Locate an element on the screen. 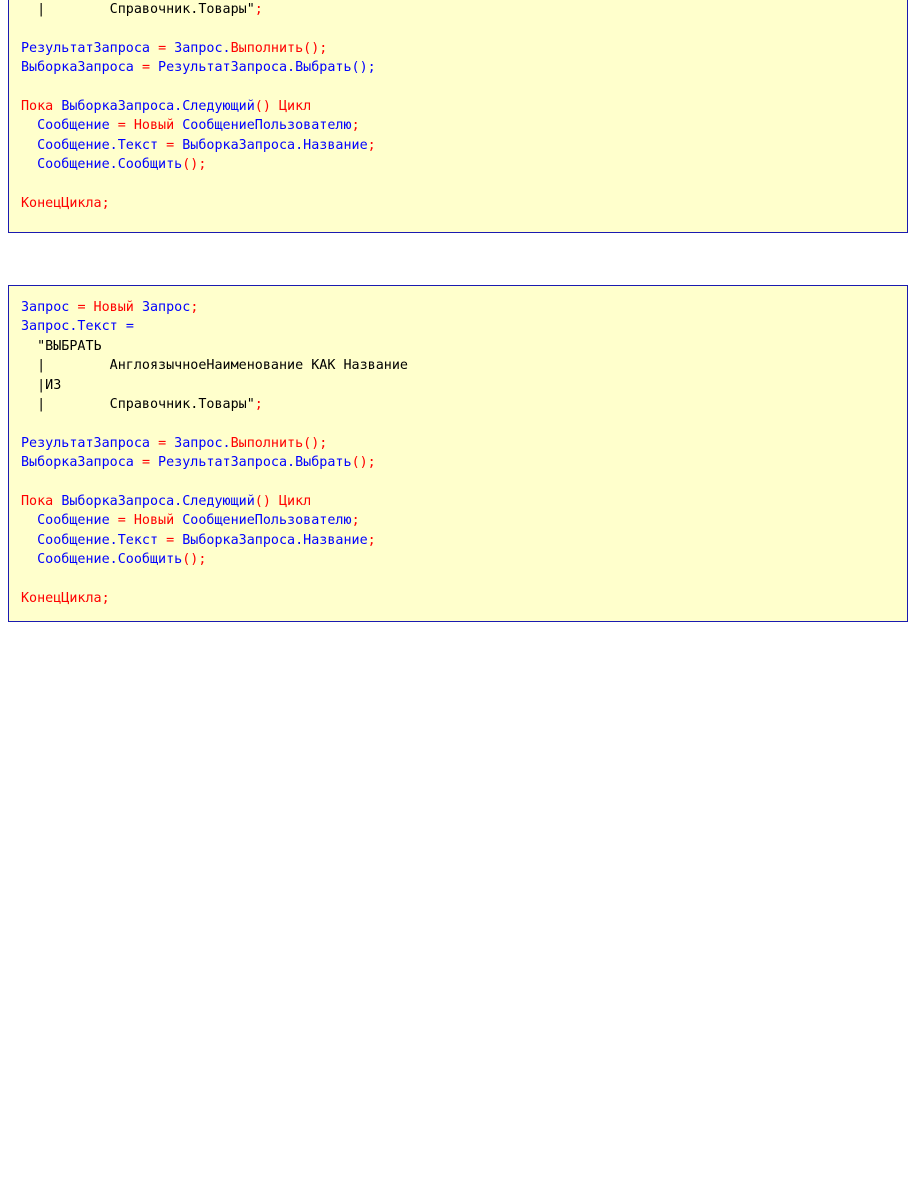 The height and width of the screenshot is (1188, 918). code-token: Выбрать(); is located at coordinates (335, 68).